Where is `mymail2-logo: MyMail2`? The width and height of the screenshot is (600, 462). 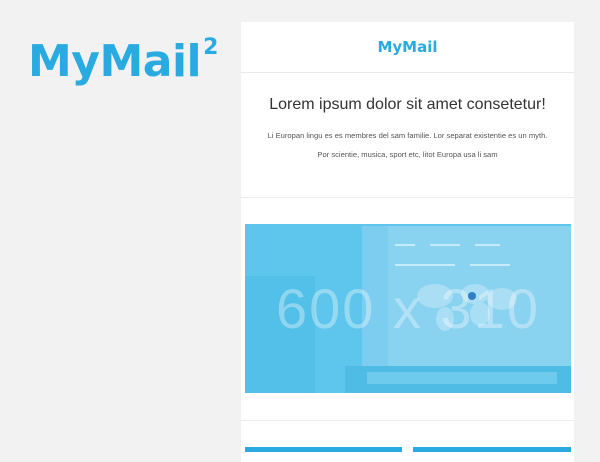
mymail2-logo: MyMail2 is located at coordinates (123, 60).